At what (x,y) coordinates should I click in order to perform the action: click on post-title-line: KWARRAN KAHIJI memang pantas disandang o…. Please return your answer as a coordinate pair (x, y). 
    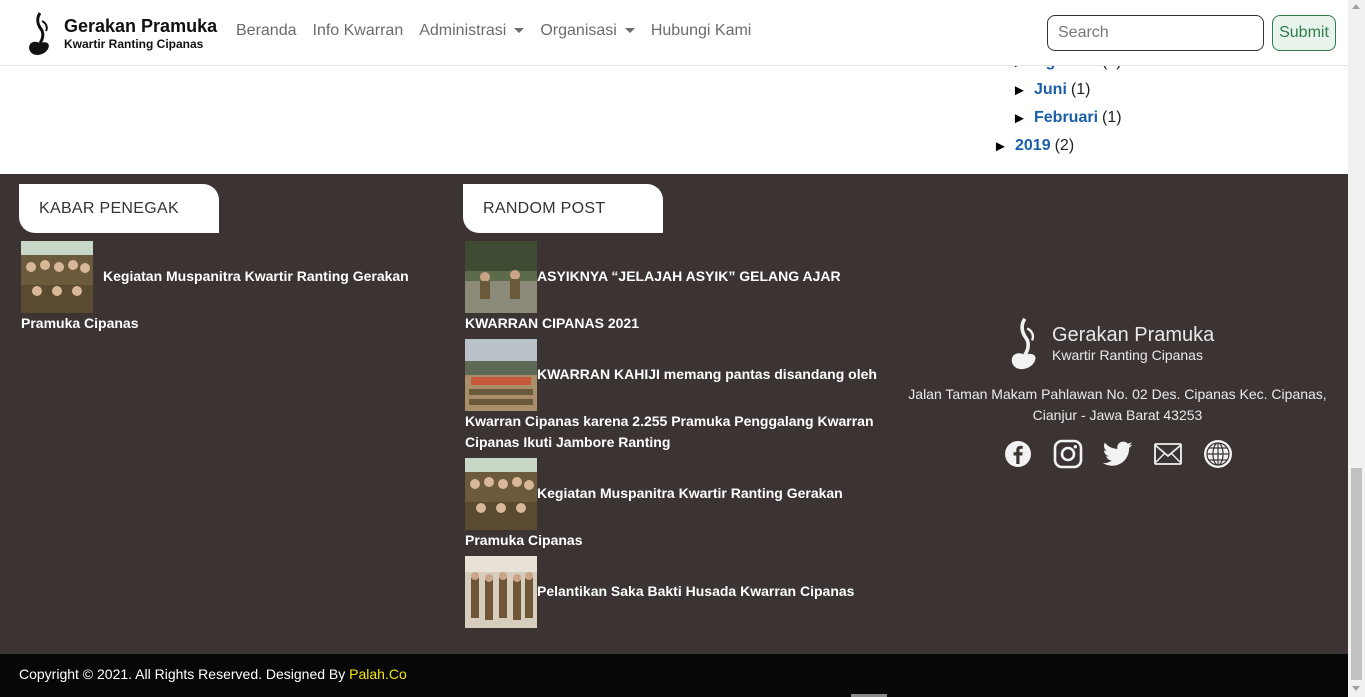
    Looking at the image, I should click on (707, 374).